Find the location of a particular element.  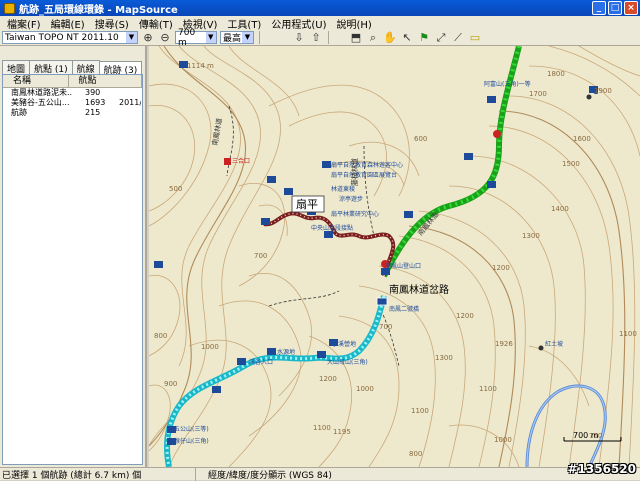

zoom-scale-select: 700 m ▼ is located at coordinates (196, 38).